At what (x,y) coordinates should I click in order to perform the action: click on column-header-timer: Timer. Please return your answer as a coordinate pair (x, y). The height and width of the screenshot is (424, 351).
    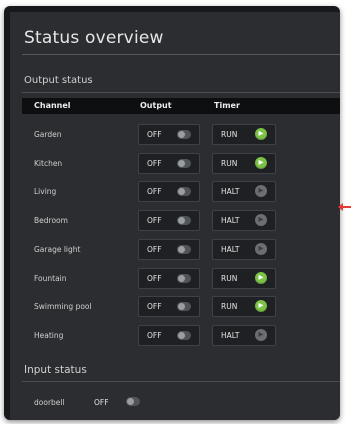
    Looking at the image, I should click on (227, 105).